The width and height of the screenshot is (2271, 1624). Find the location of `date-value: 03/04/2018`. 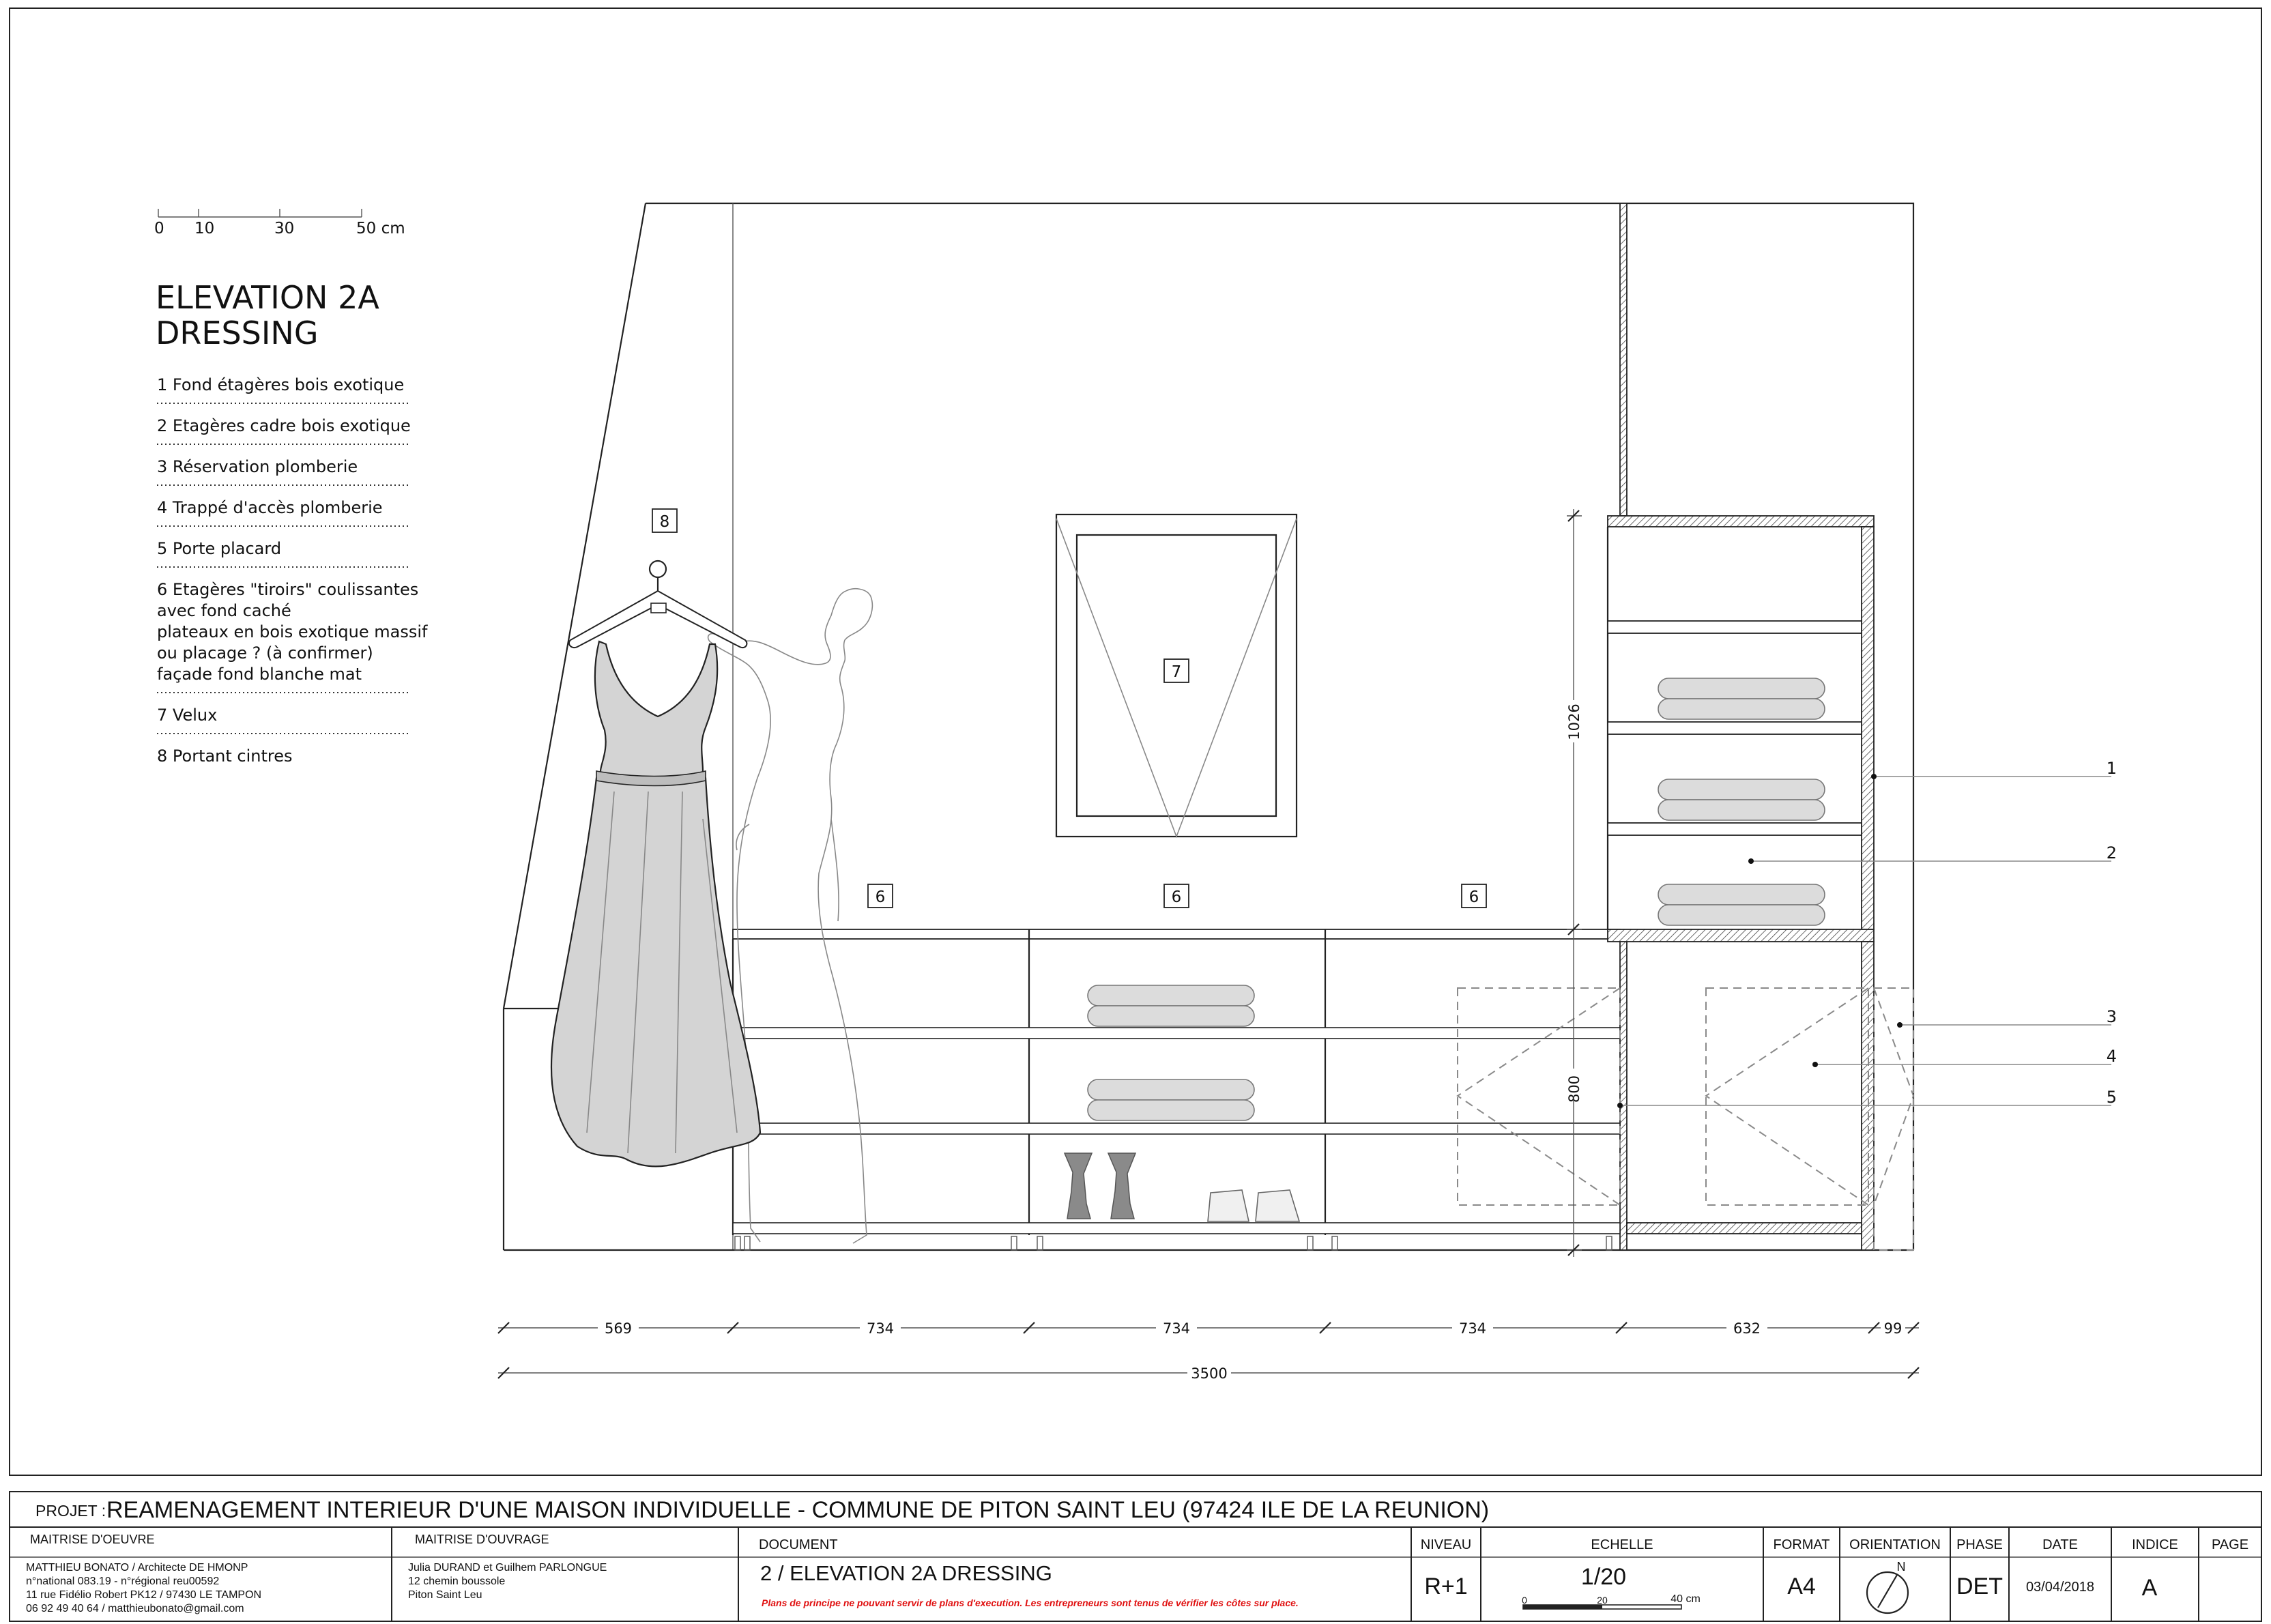

date-value: 03/04/2018 is located at coordinates (2060, 1587).